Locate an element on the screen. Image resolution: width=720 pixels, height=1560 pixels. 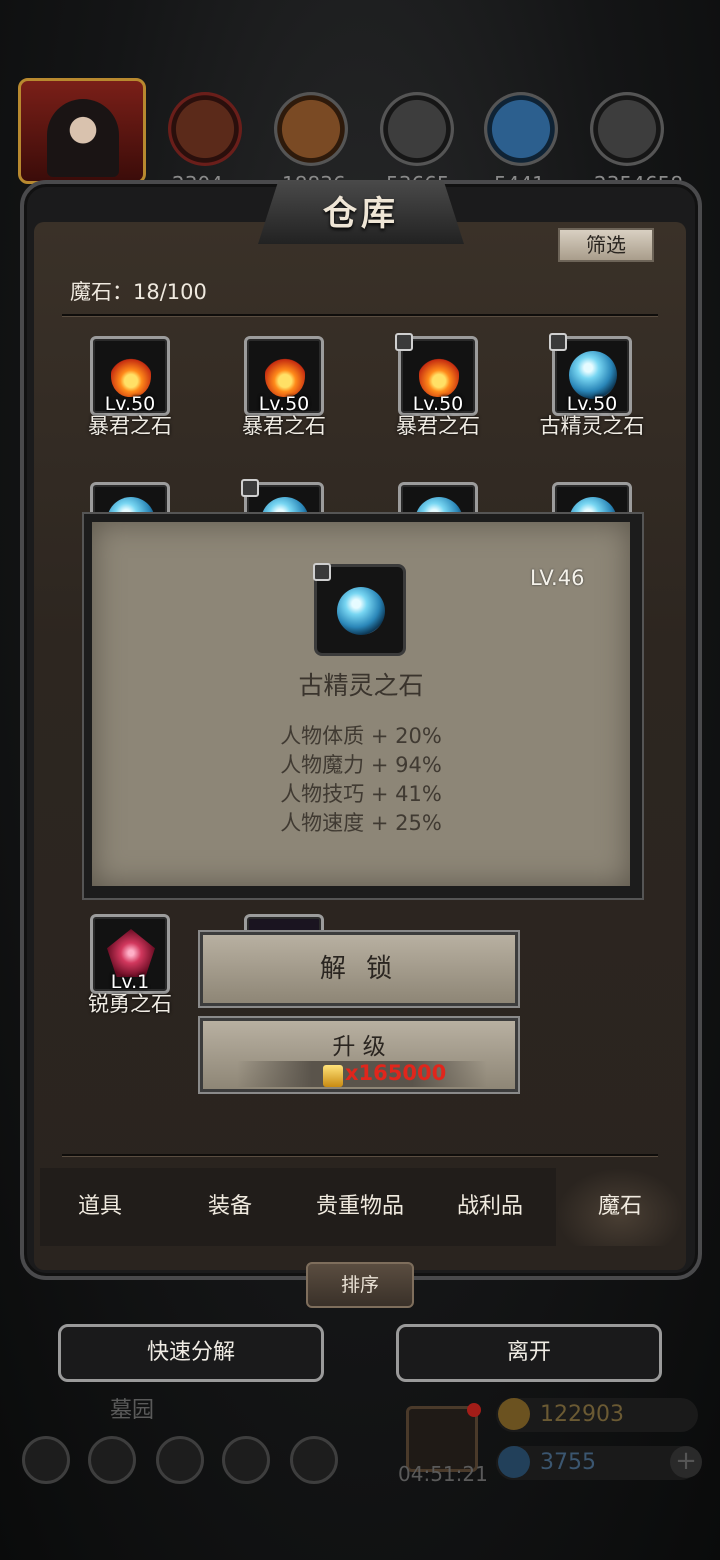
settings-icon is located at coordinates (46, 1460).